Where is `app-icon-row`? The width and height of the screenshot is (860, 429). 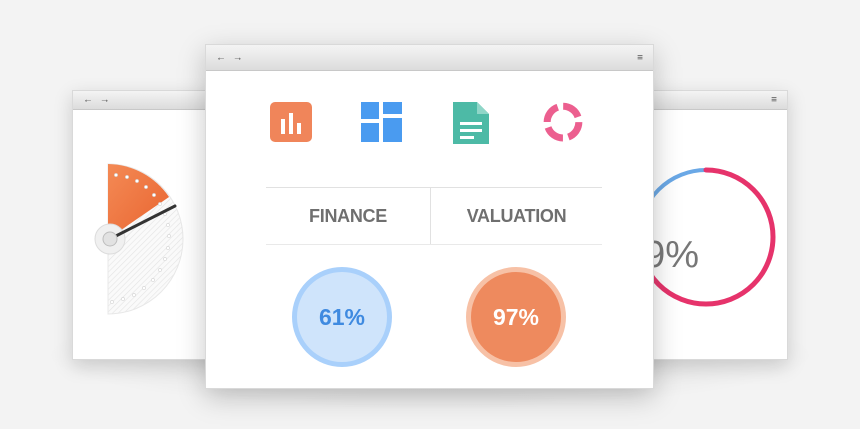
app-icon-row is located at coordinates (429, 123).